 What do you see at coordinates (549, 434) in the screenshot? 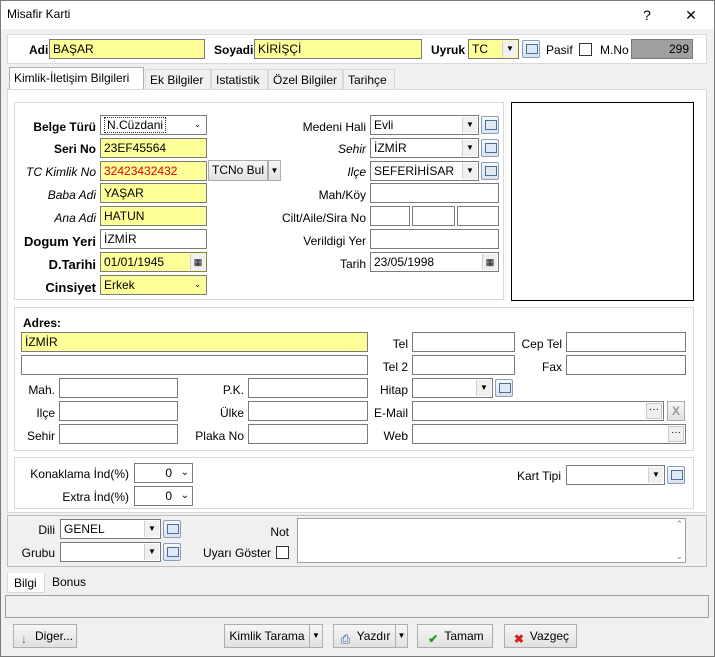
I see `web-input: ···` at bounding box center [549, 434].